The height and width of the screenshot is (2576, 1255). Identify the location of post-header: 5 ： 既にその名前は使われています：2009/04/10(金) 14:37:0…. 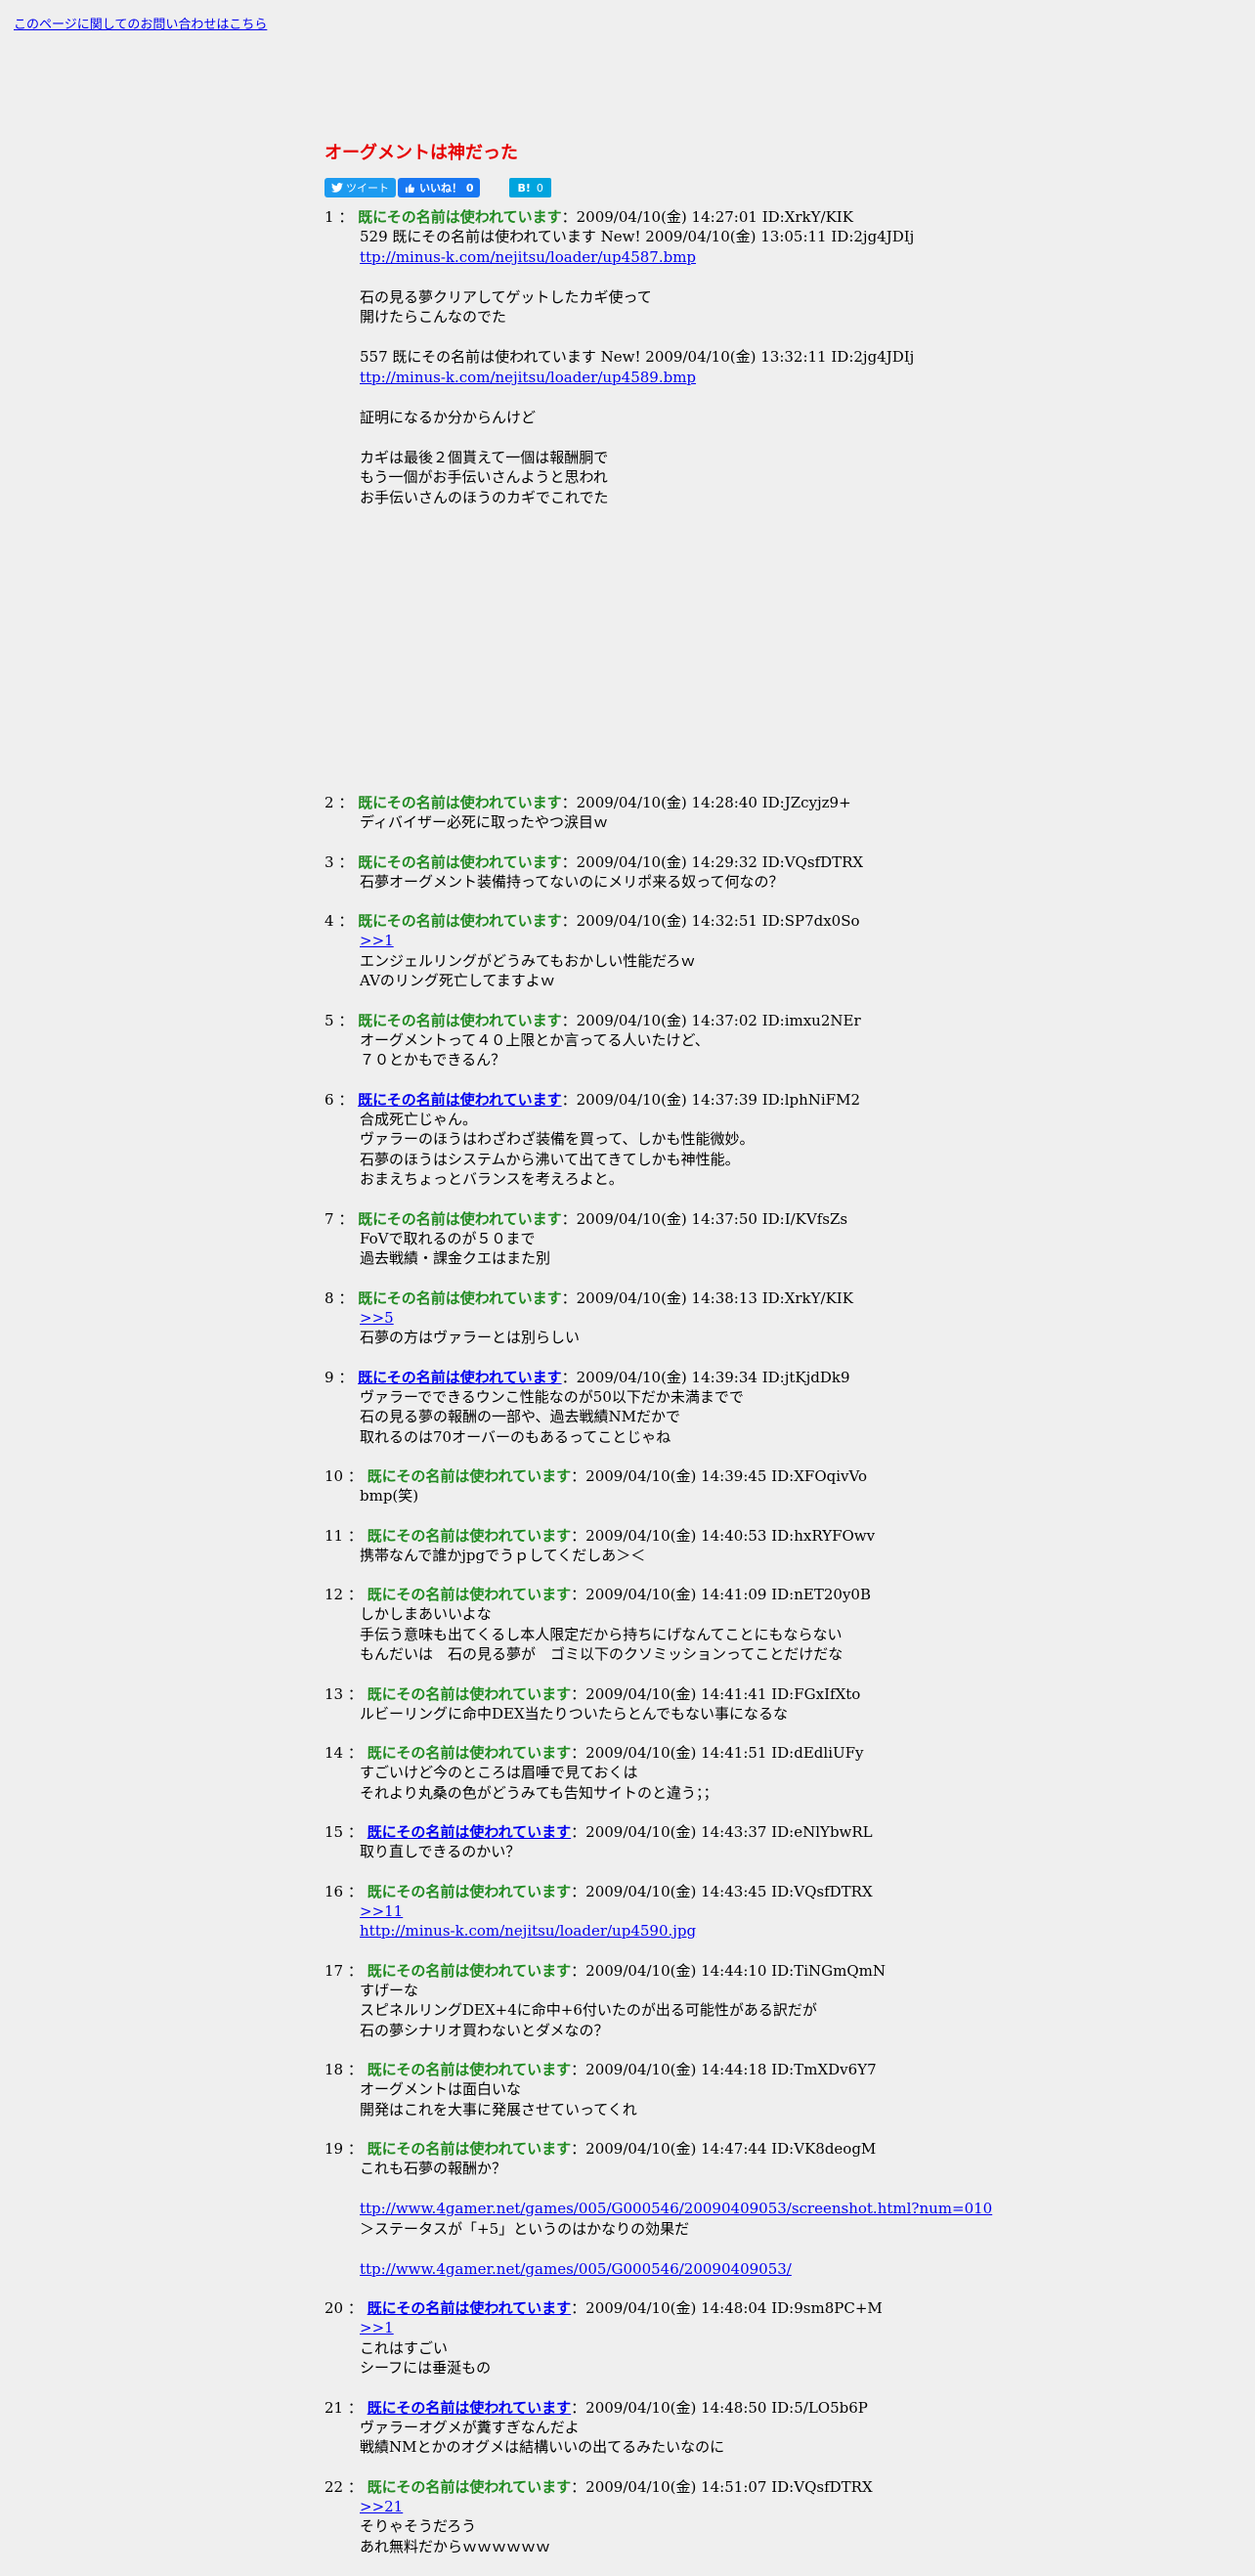
(593, 1020).